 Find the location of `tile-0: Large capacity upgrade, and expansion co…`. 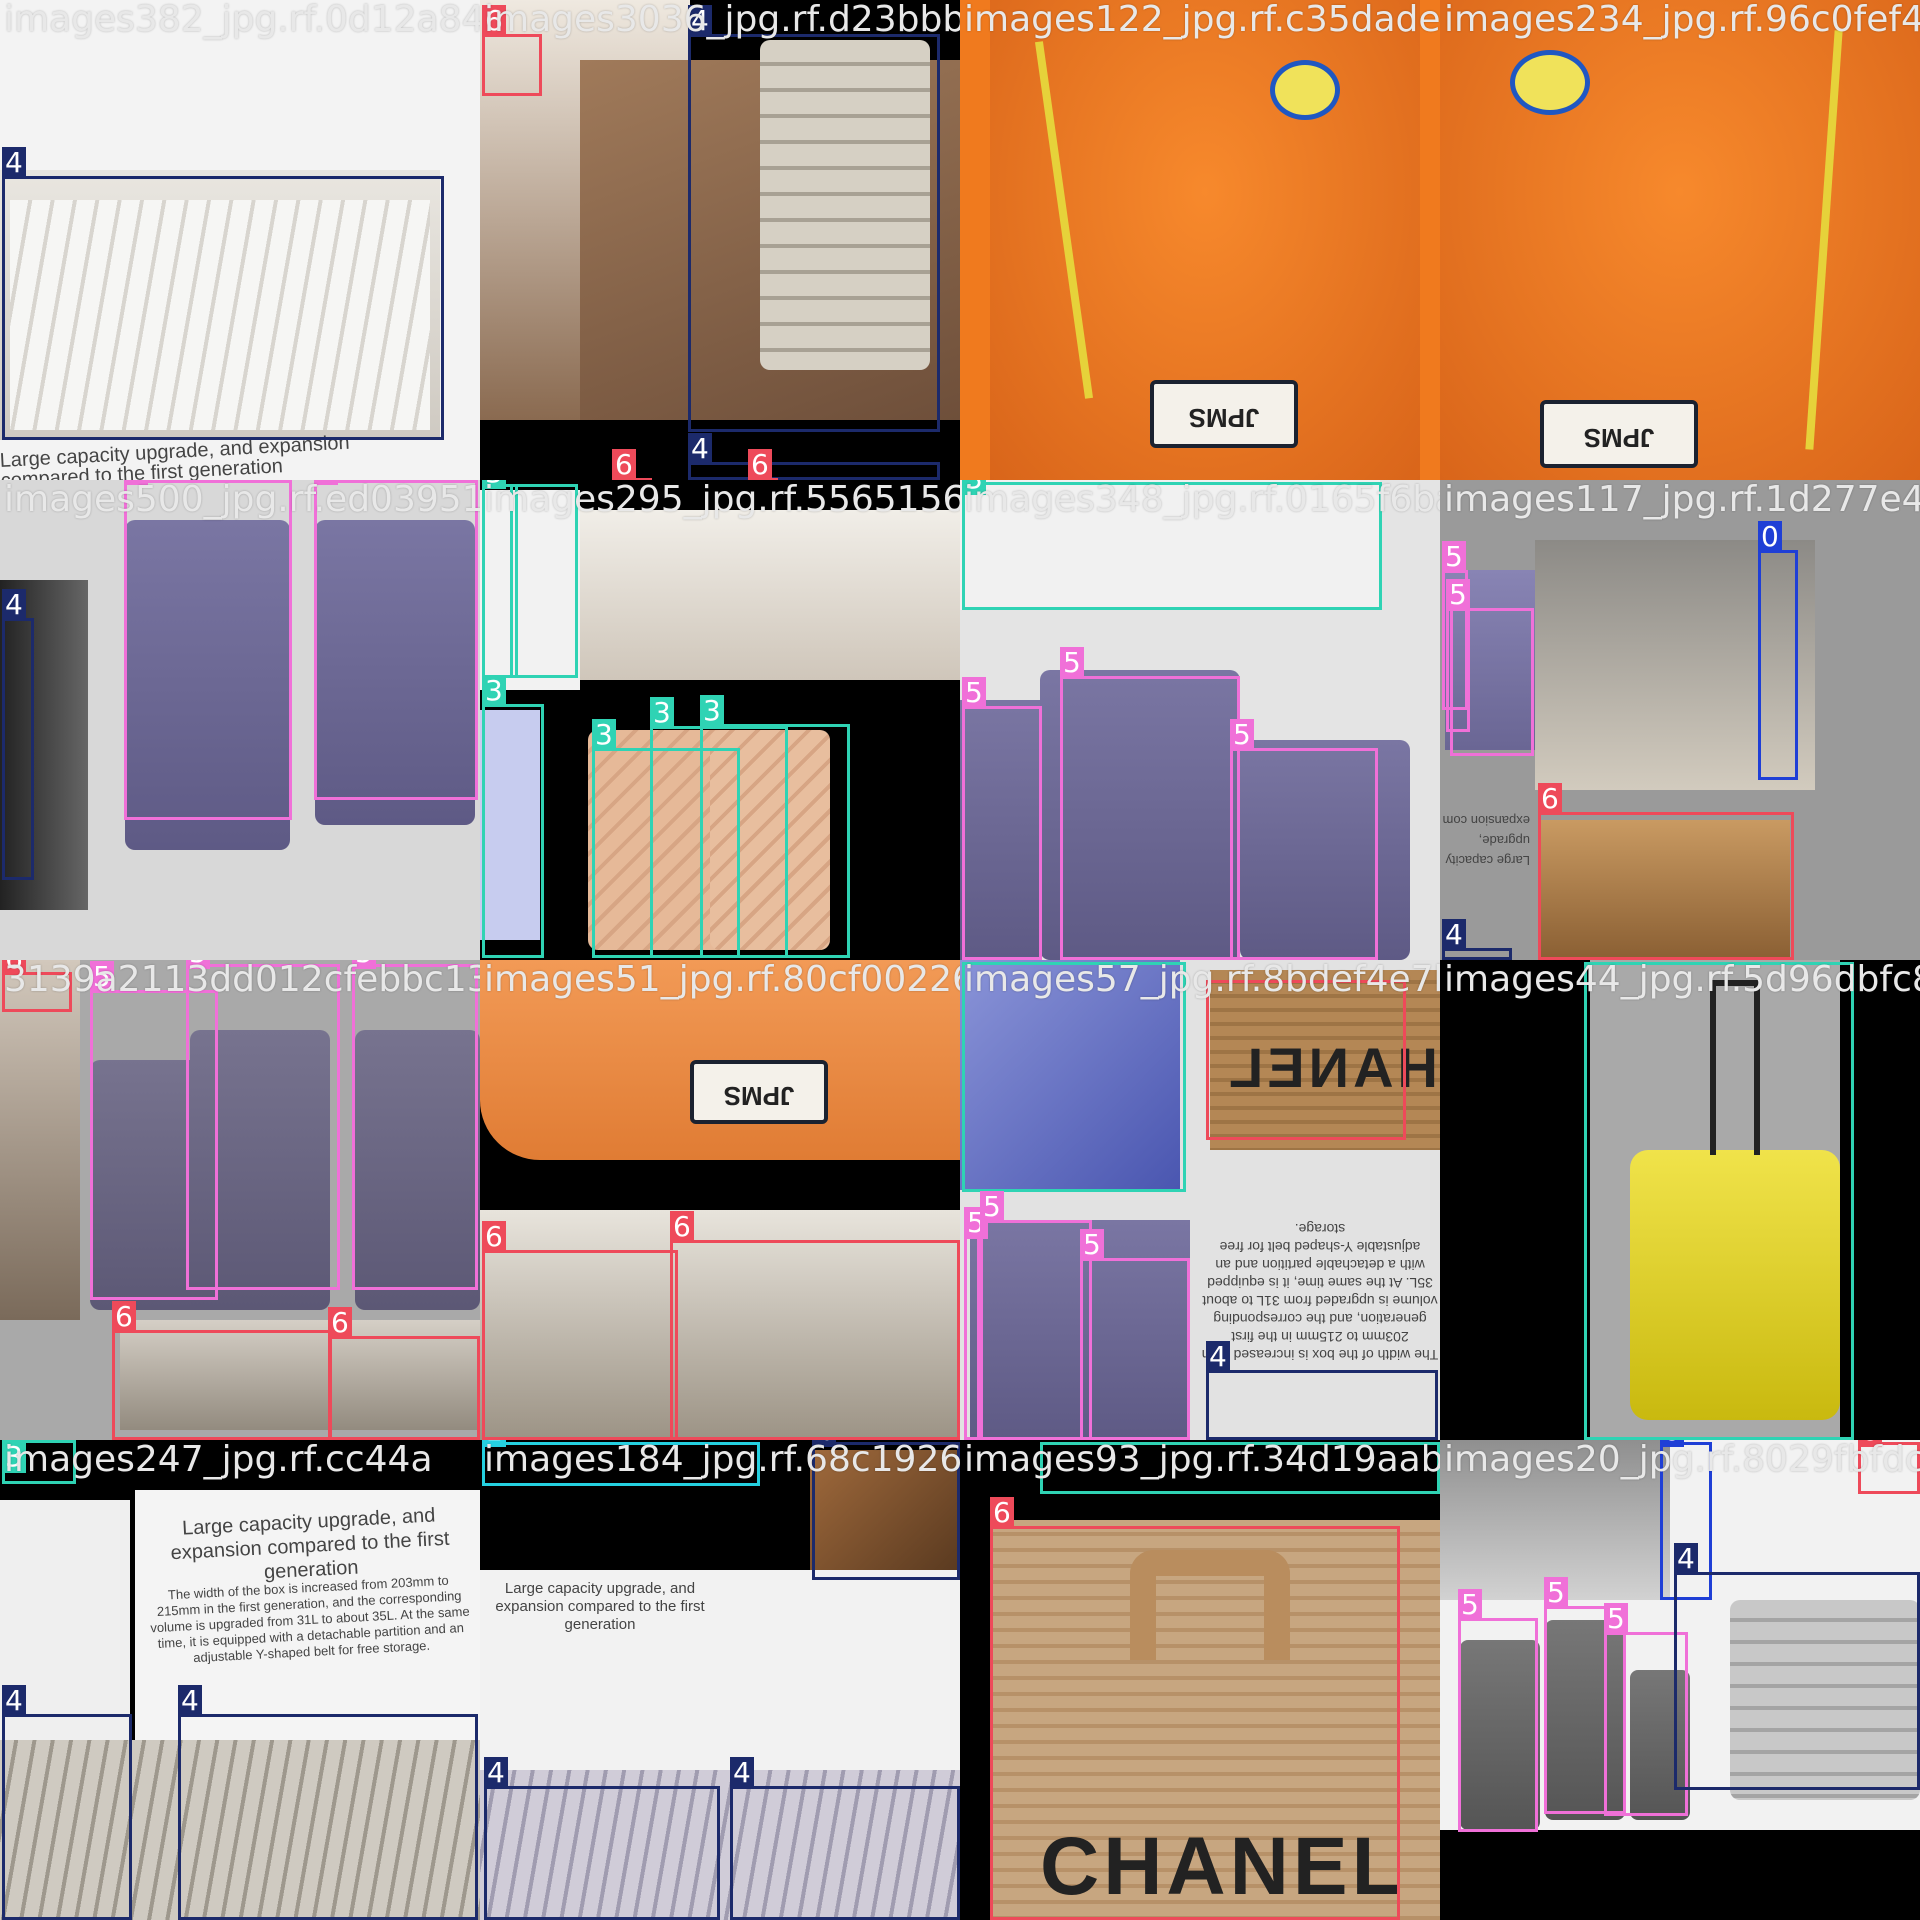

tile-0: Large capacity upgrade, and expansion co… is located at coordinates (240, 240).